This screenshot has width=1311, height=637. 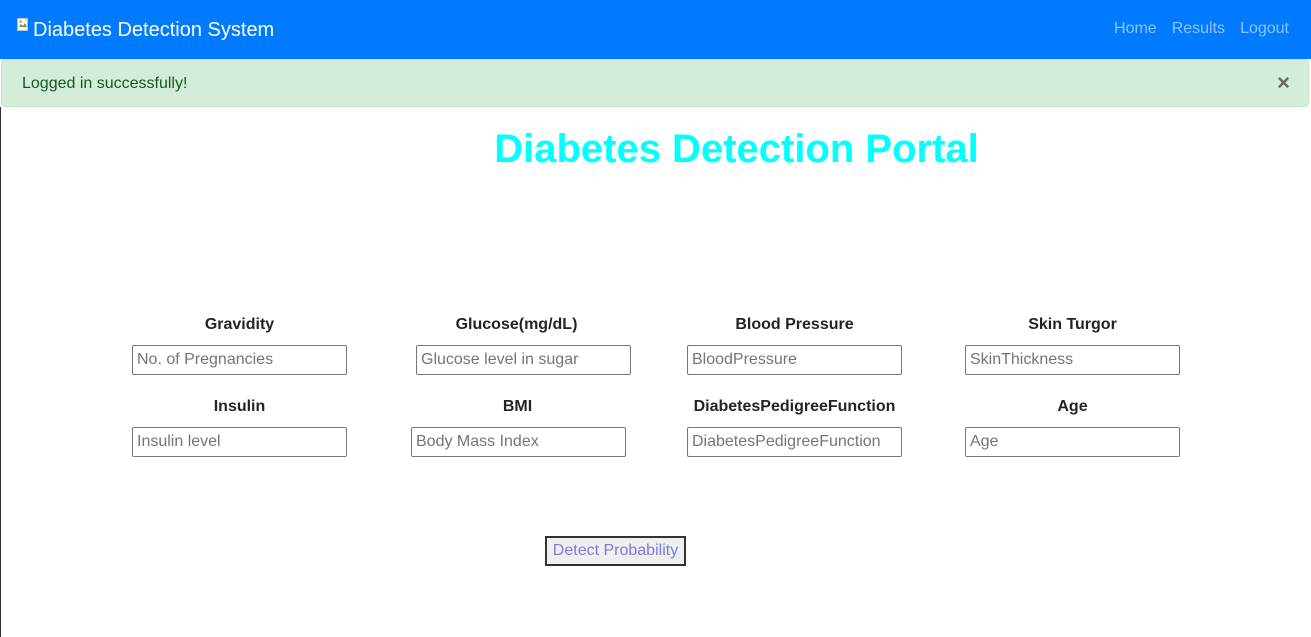 What do you see at coordinates (794, 324) in the screenshot?
I see `blood-pressure-label: Blood Pressure` at bounding box center [794, 324].